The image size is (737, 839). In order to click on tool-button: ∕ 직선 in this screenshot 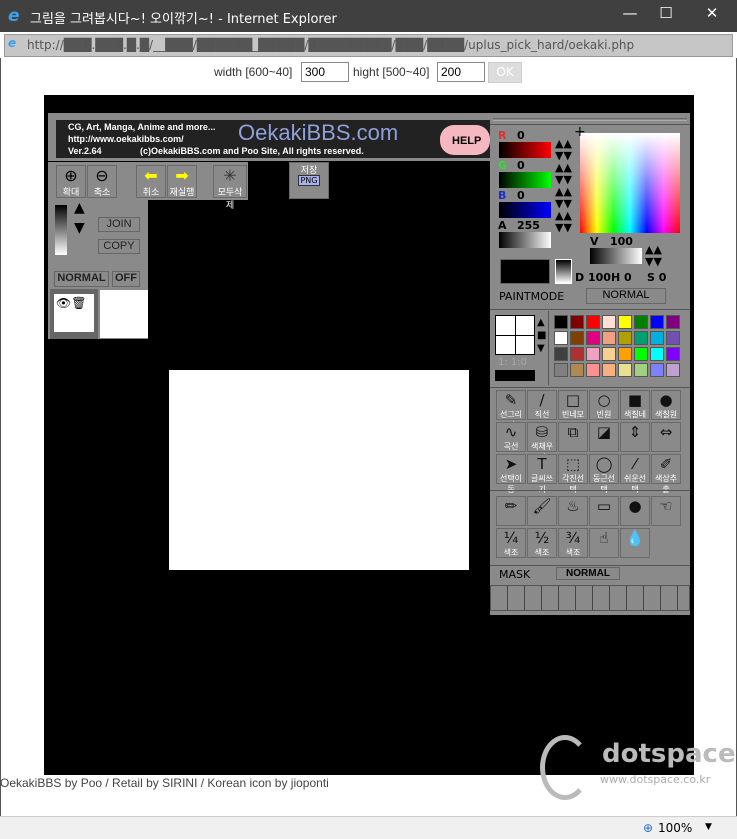, I will do `click(542, 405)`.